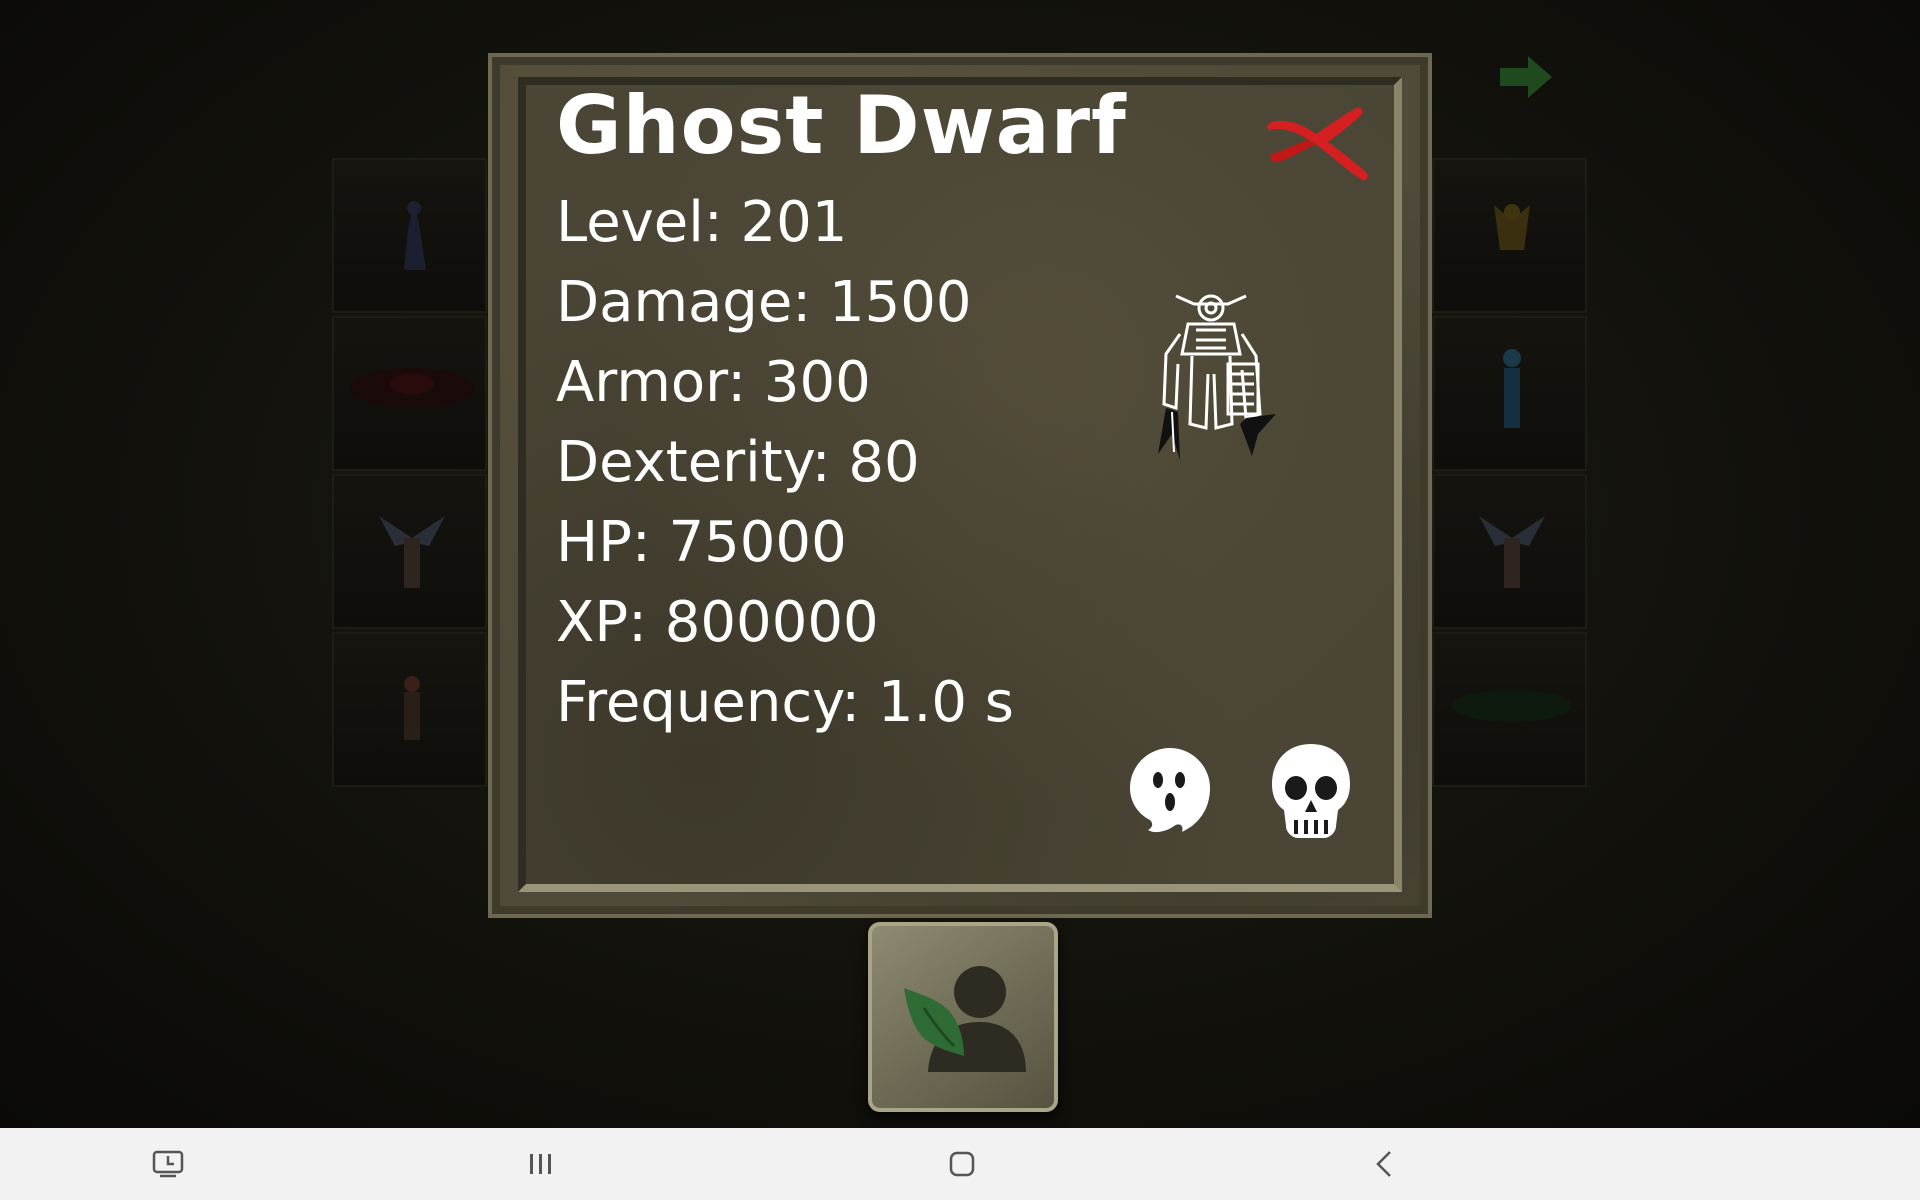  I want to click on character-button, so click(963, 1017).